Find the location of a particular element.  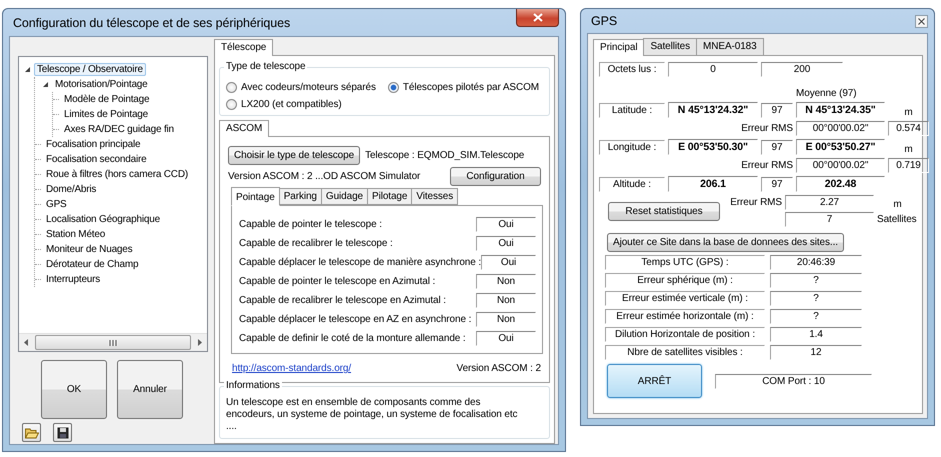

value-field: 0.719 is located at coordinates (908, 165).